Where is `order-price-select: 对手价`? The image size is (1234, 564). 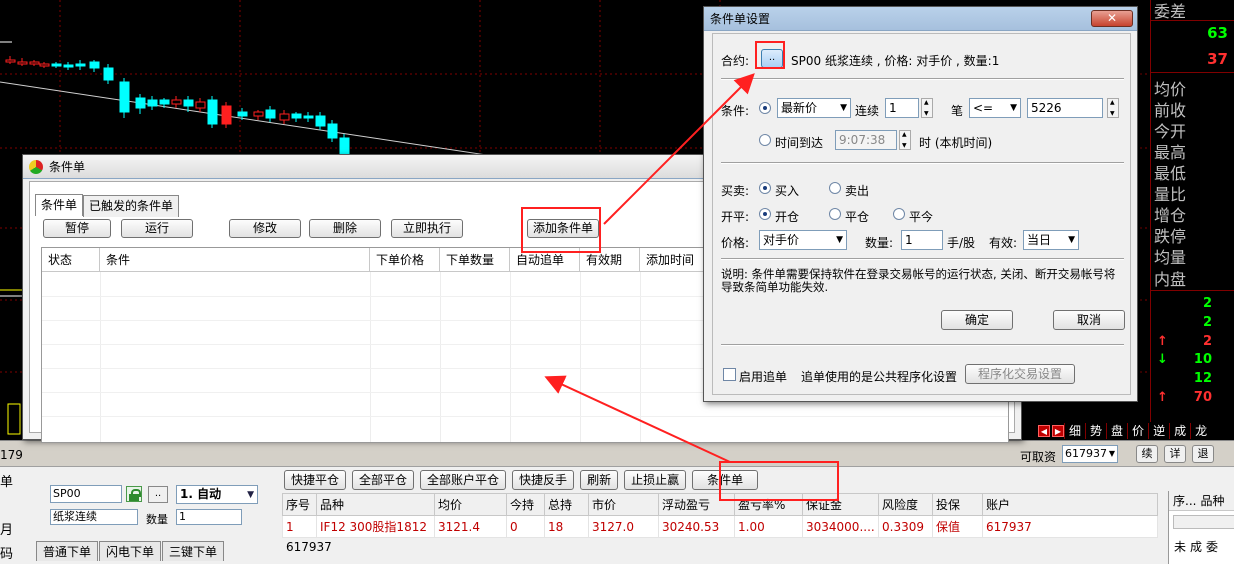
order-price-select: 对手价 is located at coordinates (803, 240).